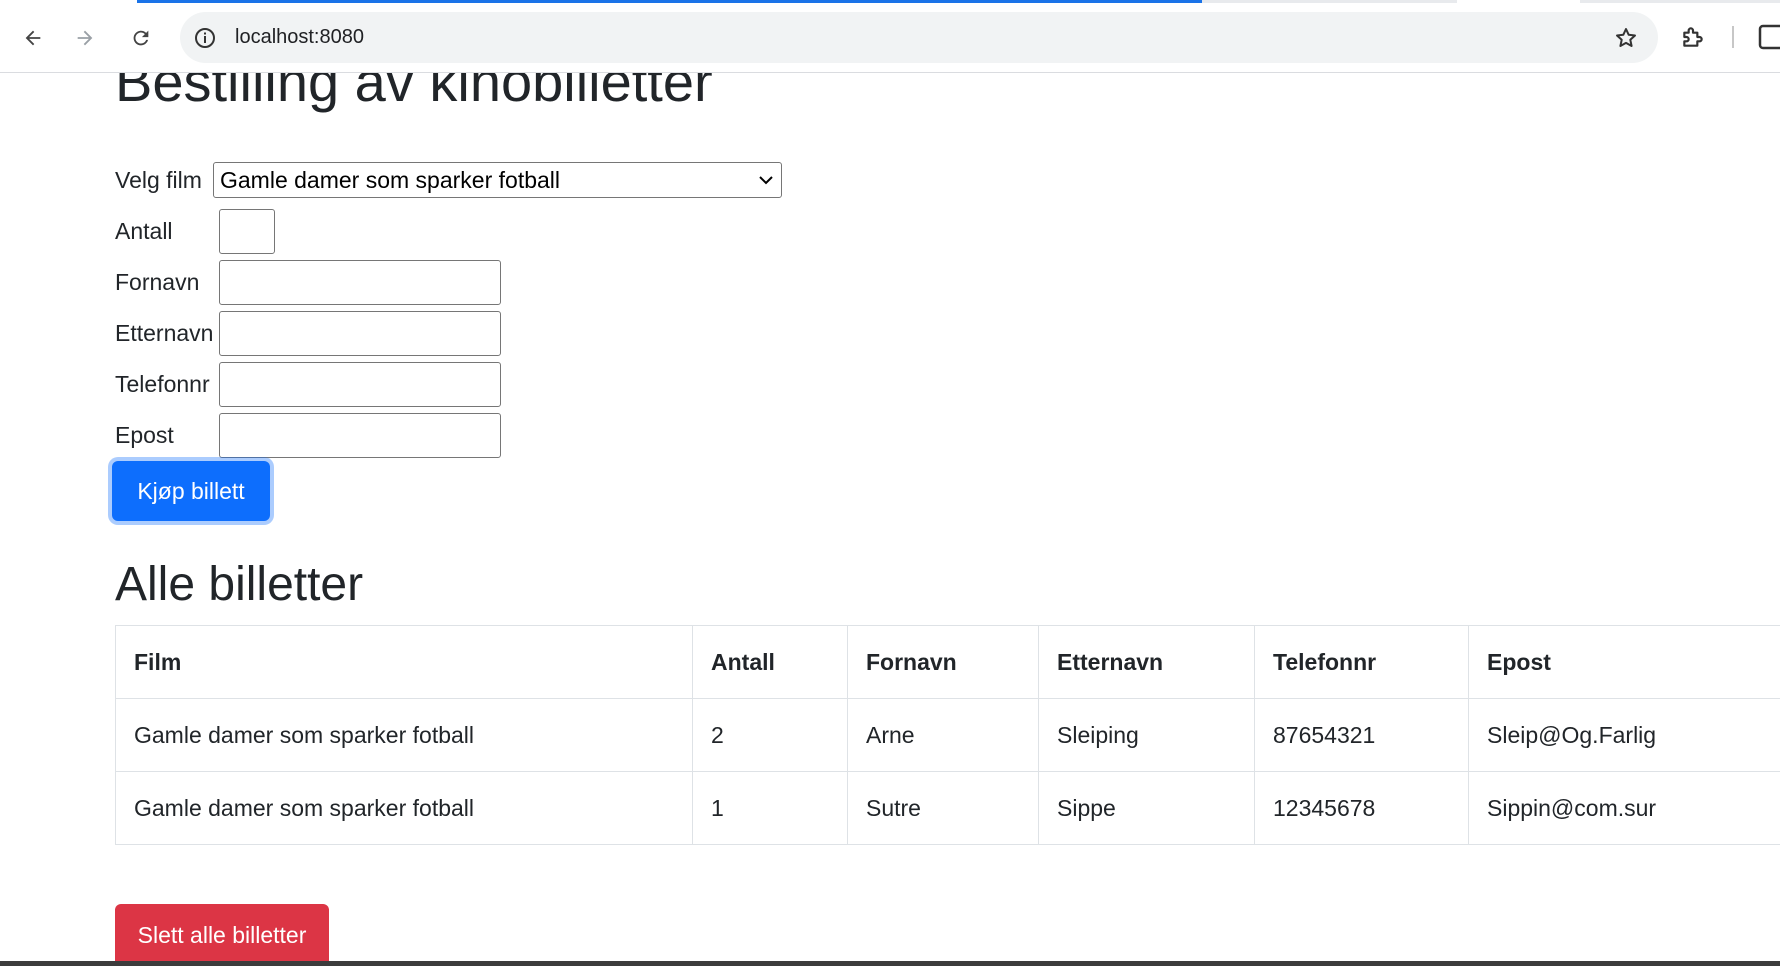 The image size is (1780, 966). I want to click on address-bar: localhost:8080, so click(919, 37).